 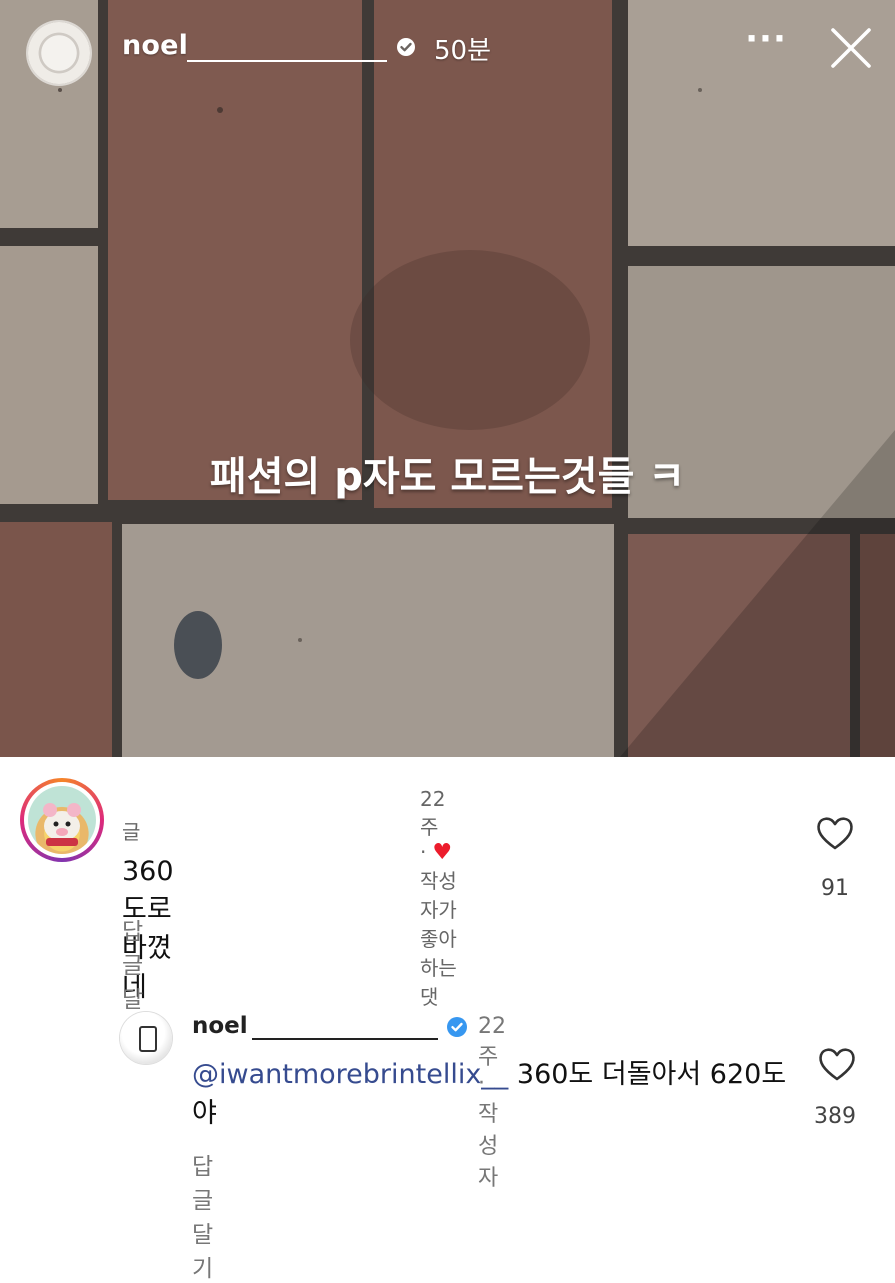 What do you see at coordinates (350, 1074) in the screenshot?
I see `mention-link: @iwantmorebrintellix__` at bounding box center [350, 1074].